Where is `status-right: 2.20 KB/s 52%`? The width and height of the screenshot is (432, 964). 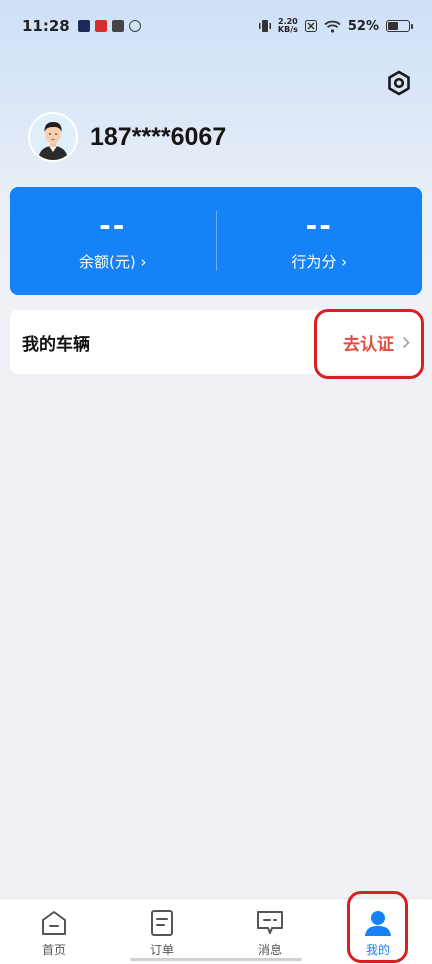 status-right: 2.20 KB/s 52% is located at coordinates (335, 26).